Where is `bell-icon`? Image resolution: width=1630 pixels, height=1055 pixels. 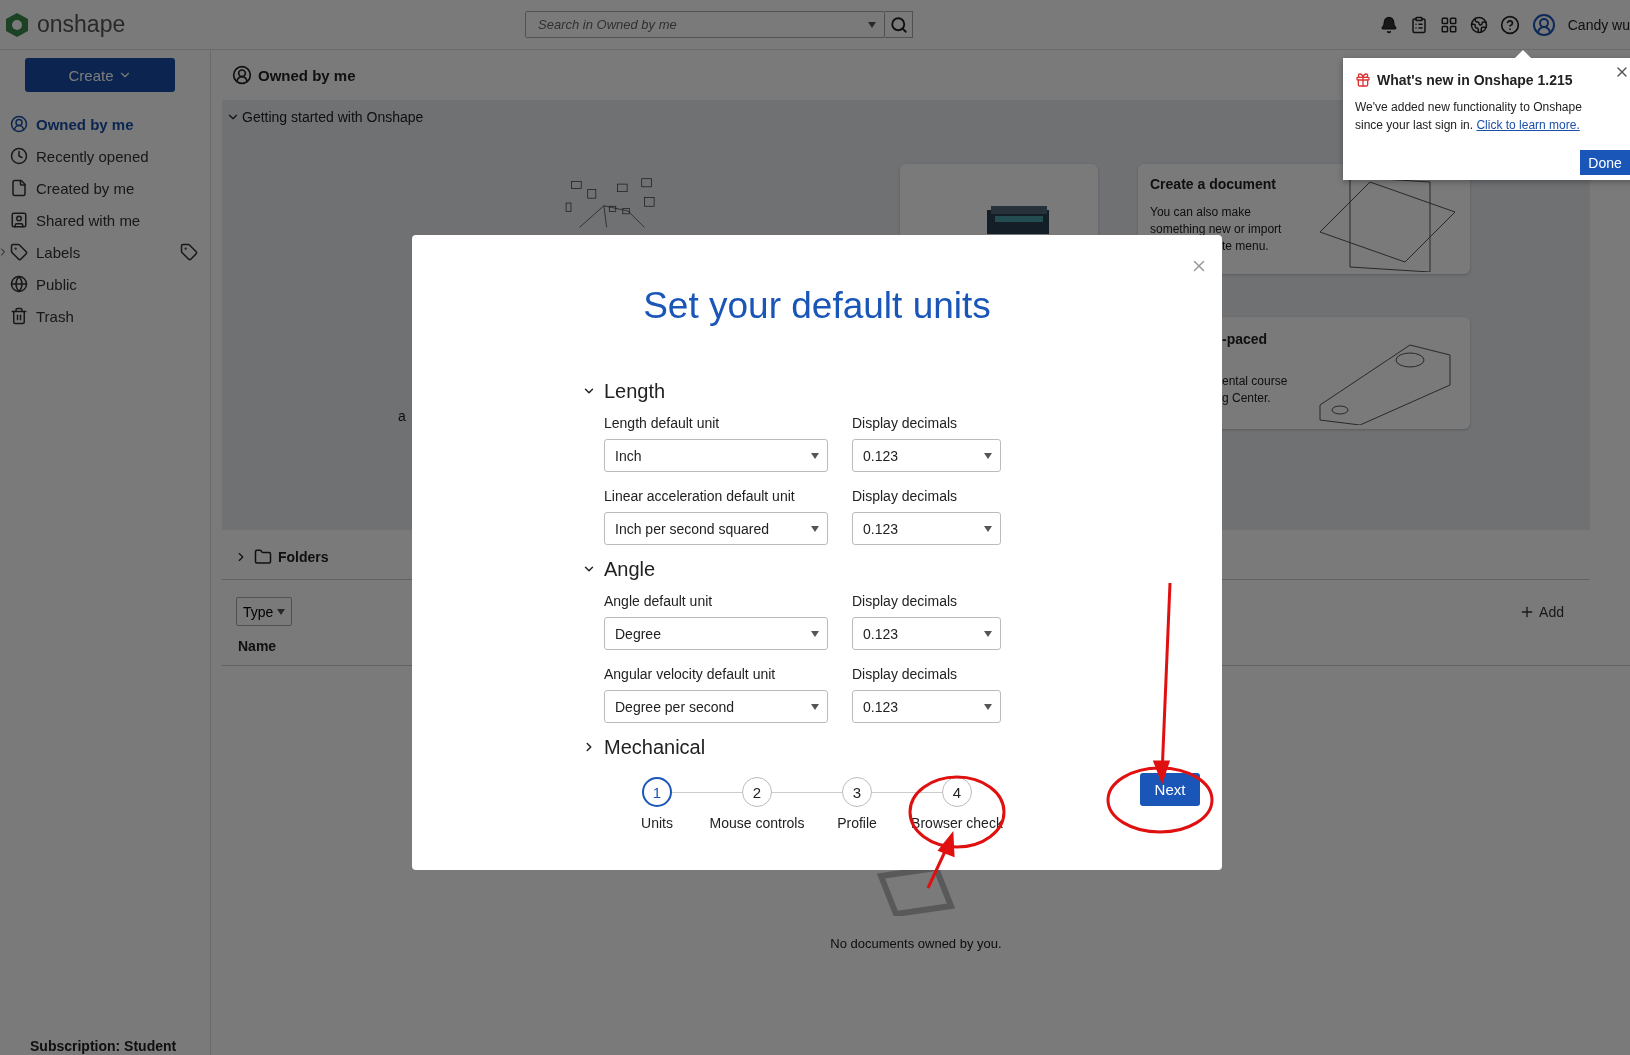 bell-icon is located at coordinates (1388, 24).